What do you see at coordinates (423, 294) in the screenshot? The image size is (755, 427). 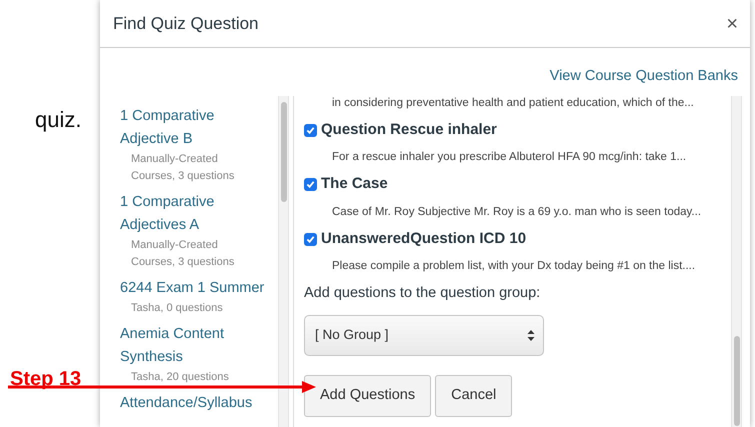 I see `group-label: Add questions to the question group:` at bounding box center [423, 294].